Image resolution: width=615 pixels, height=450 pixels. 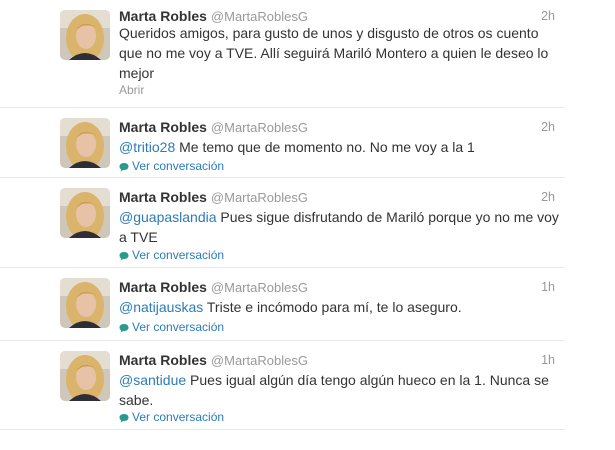 I want to click on open-link-label: Abrir, so click(x=132, y=90).